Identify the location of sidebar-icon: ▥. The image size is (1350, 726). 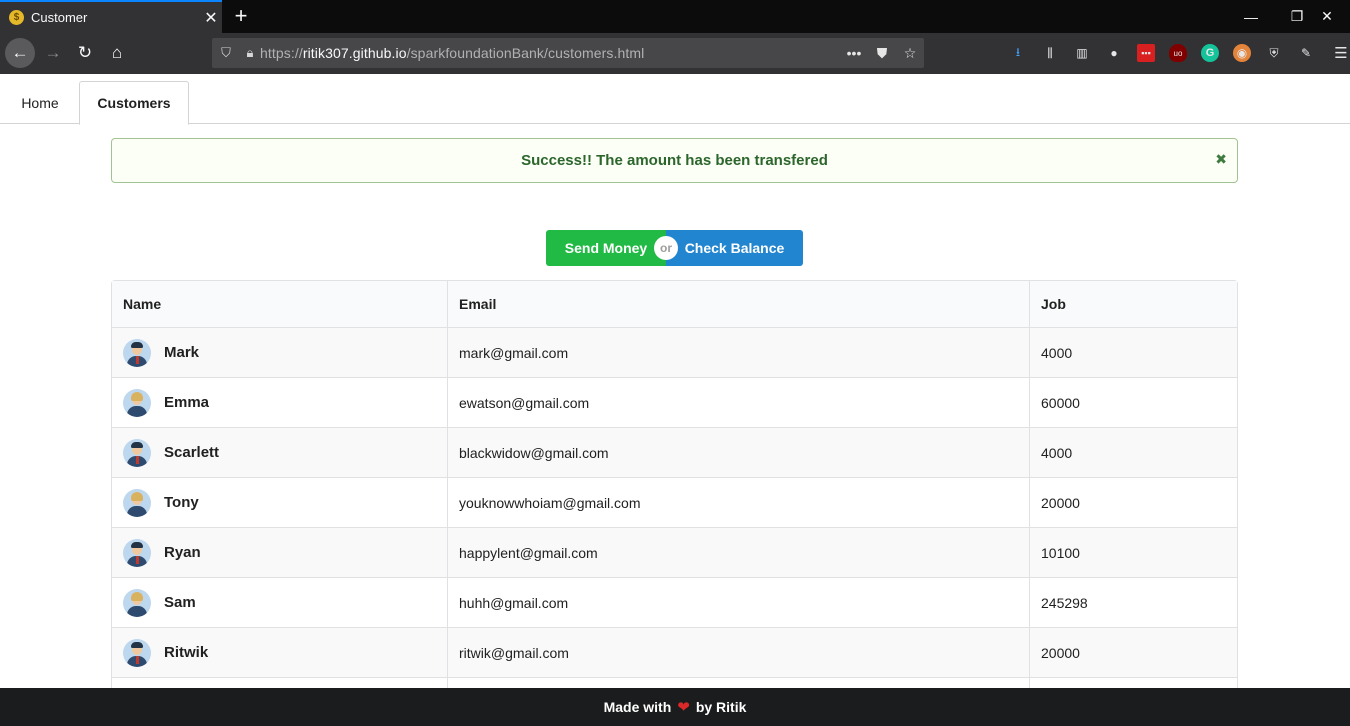
(1082, 53).